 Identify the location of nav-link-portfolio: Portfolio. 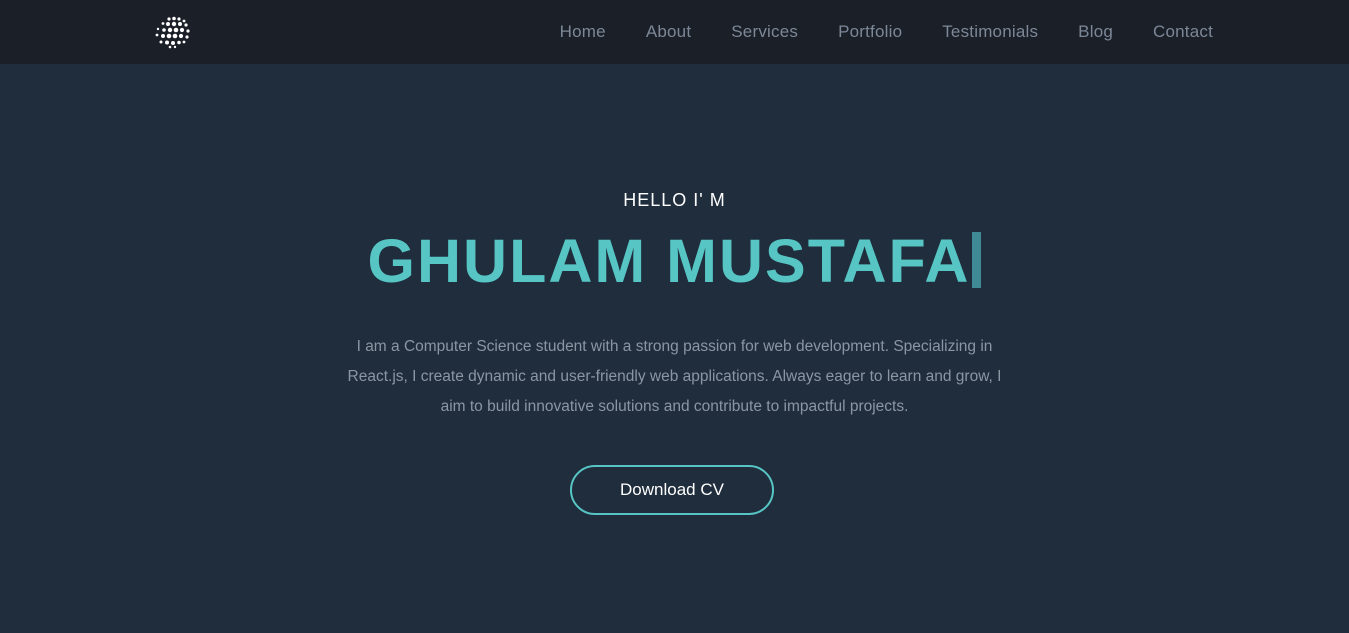
(870, 31).